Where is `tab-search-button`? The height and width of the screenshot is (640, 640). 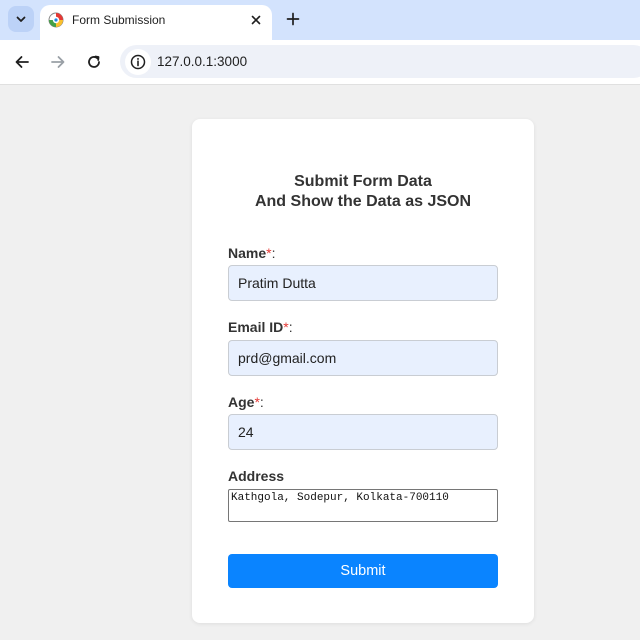 tab-search-button is located at coordinates (21, 19).